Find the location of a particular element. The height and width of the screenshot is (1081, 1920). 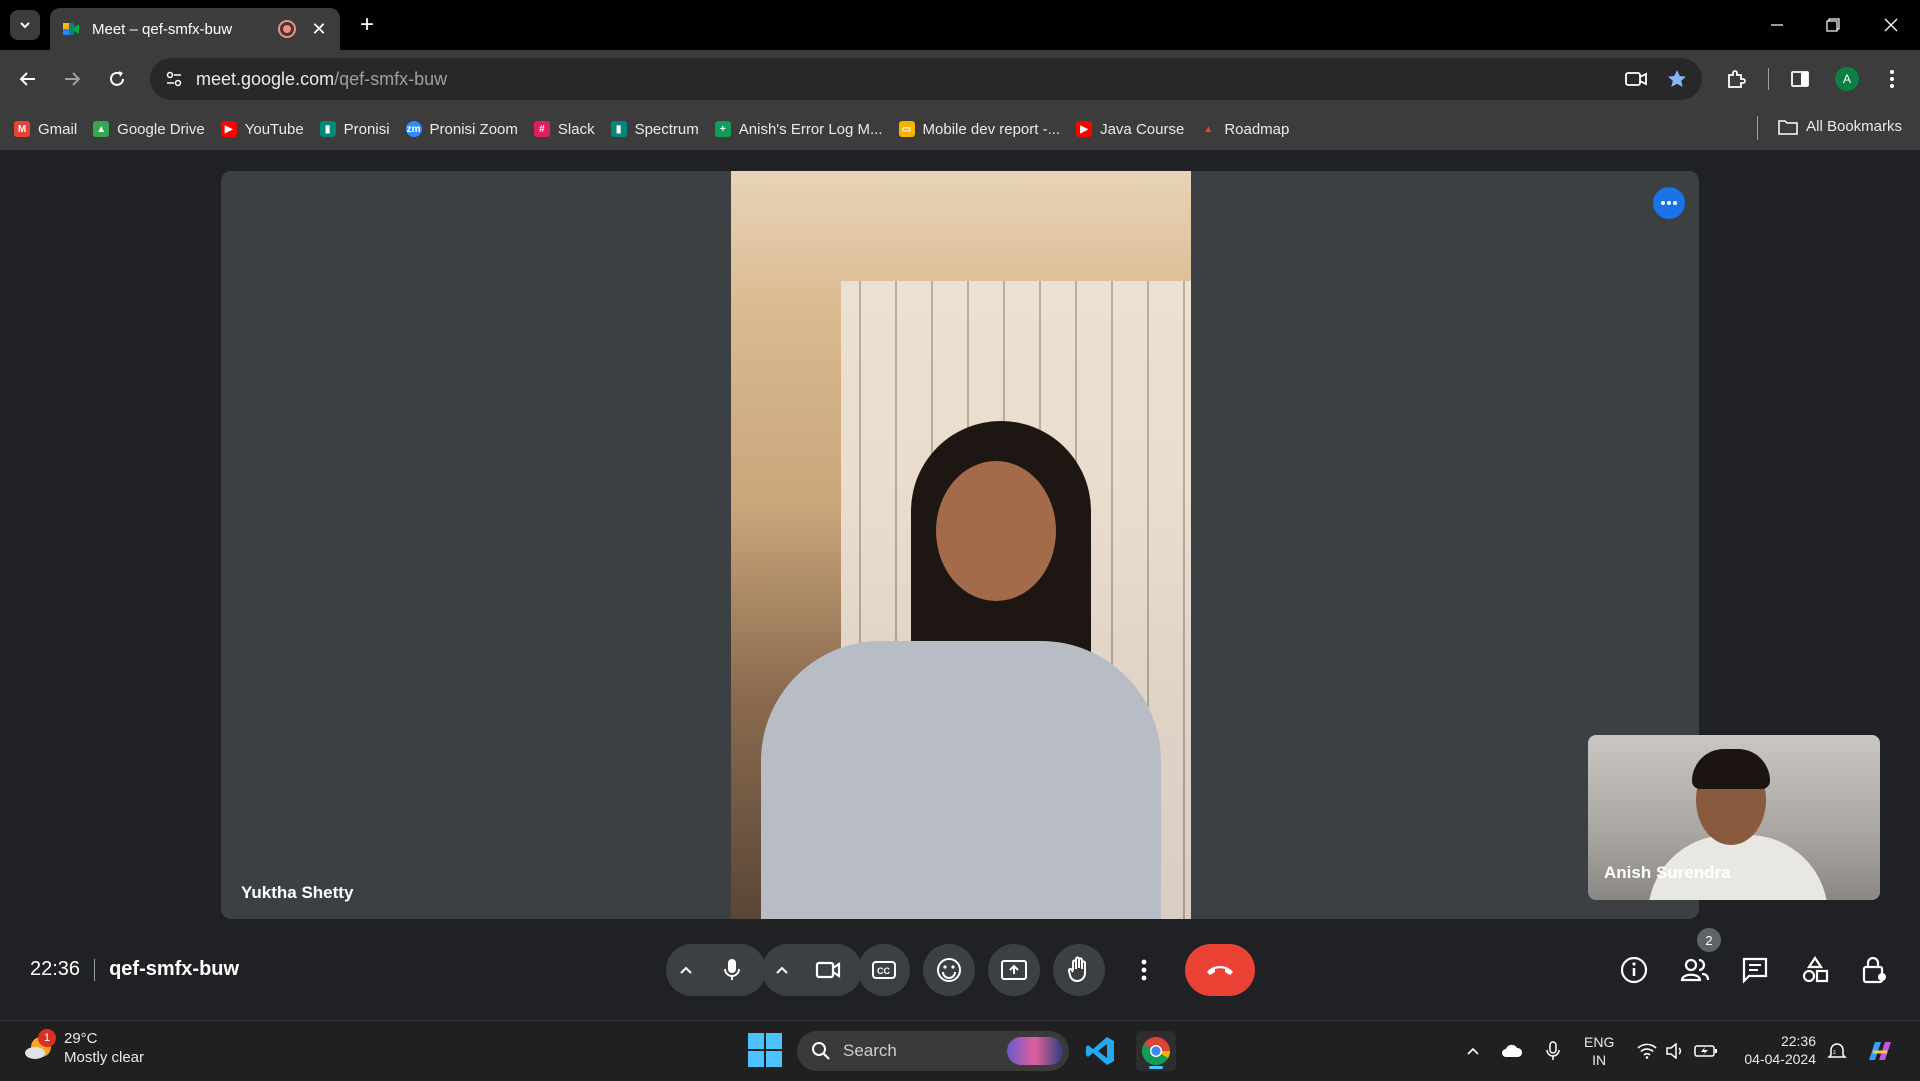

tray-overflow-button is located at coordinates (1473, 1051).